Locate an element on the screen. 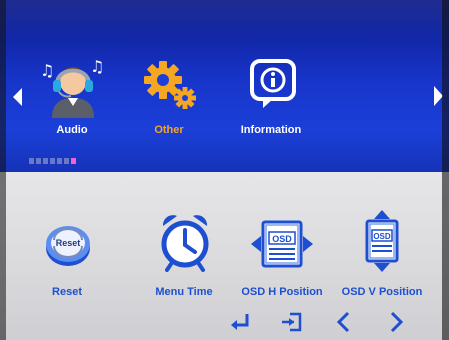  submenu-reset: Reset Reset is located at coordinates (67, 263).